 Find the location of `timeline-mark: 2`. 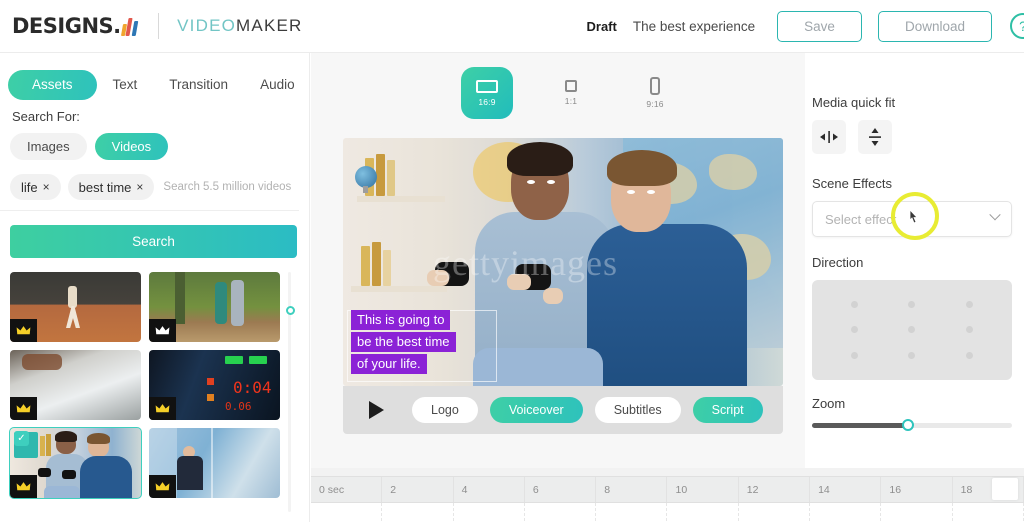

timeline-mark: 2 is located at coordinates (418, 489).